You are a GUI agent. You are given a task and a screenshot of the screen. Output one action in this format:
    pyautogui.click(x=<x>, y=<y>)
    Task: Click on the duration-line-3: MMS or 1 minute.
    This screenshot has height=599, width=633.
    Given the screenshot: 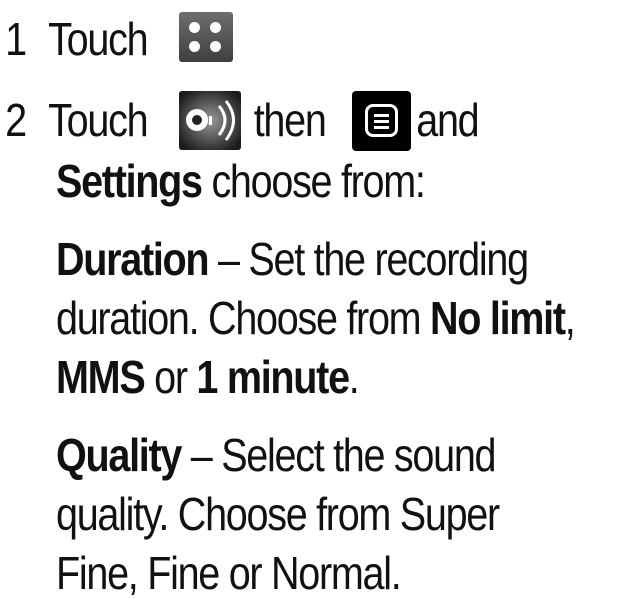 What is the action you would take?
    pyautogui.click(x=208, y=377)
    